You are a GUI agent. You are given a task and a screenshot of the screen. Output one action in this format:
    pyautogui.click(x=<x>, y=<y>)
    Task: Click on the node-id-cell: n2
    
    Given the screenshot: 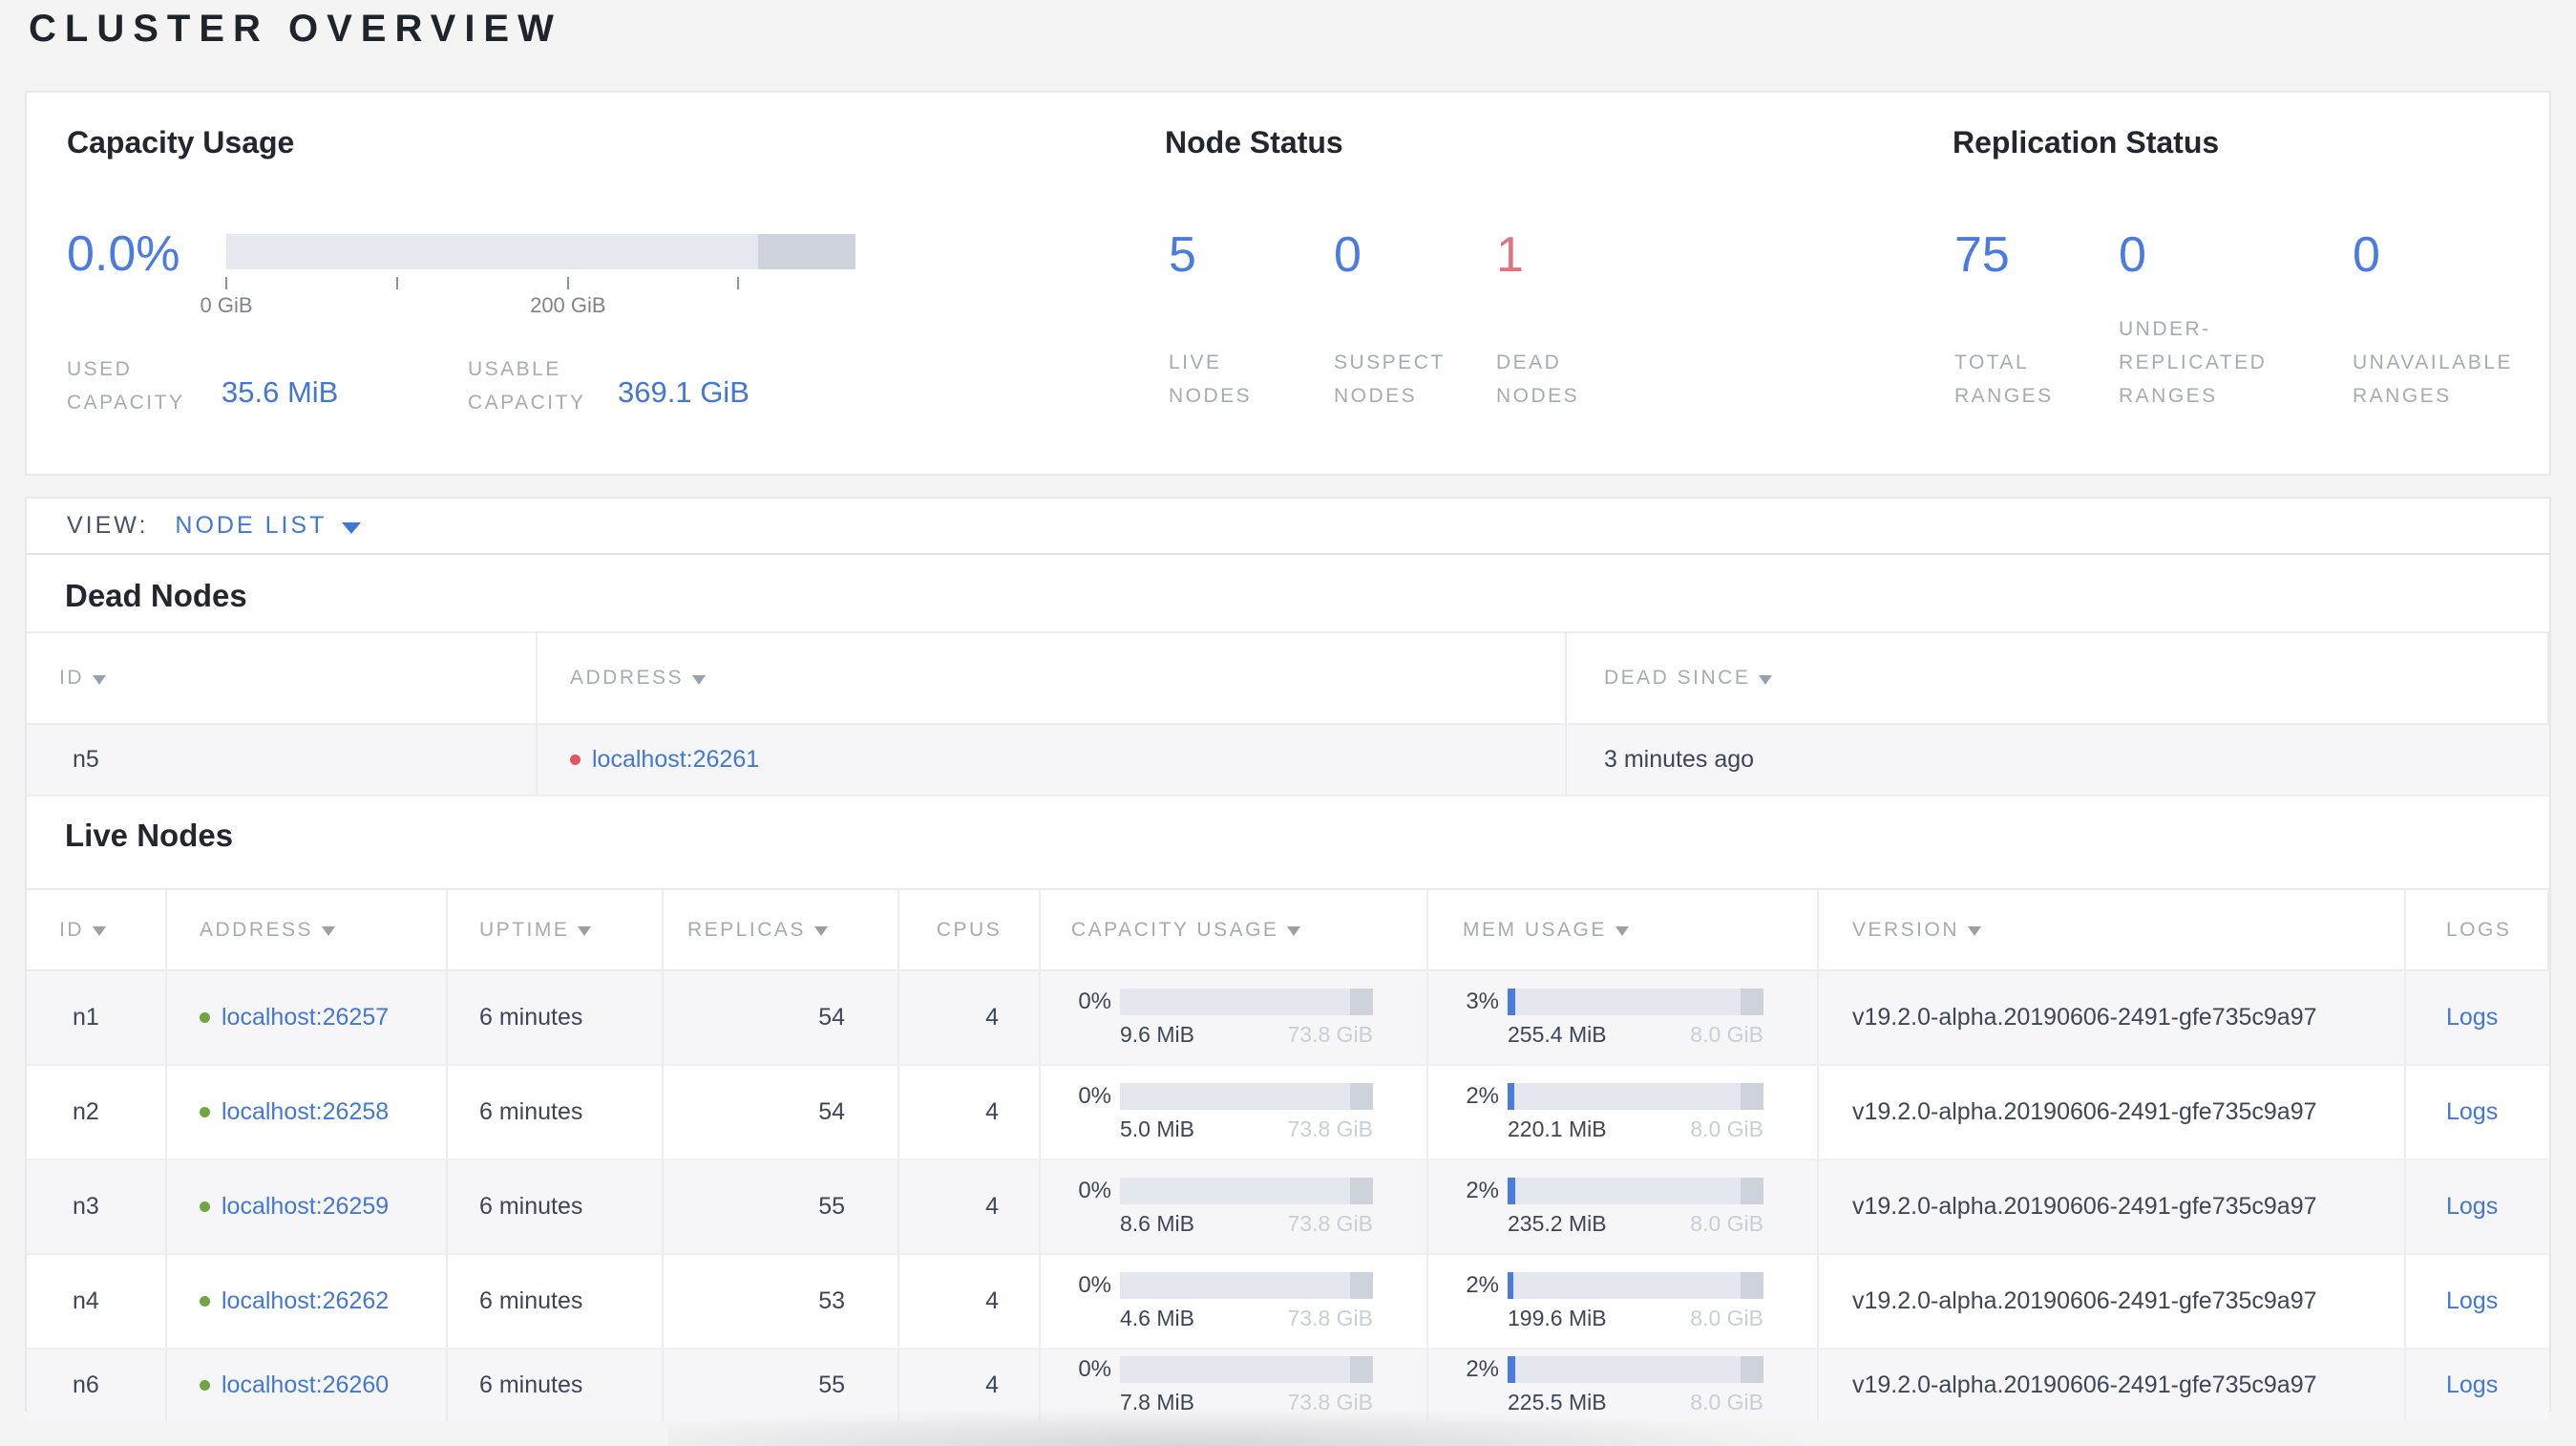 What is the action you would take?
    pyautogui.click(x=97, y=1112)
    